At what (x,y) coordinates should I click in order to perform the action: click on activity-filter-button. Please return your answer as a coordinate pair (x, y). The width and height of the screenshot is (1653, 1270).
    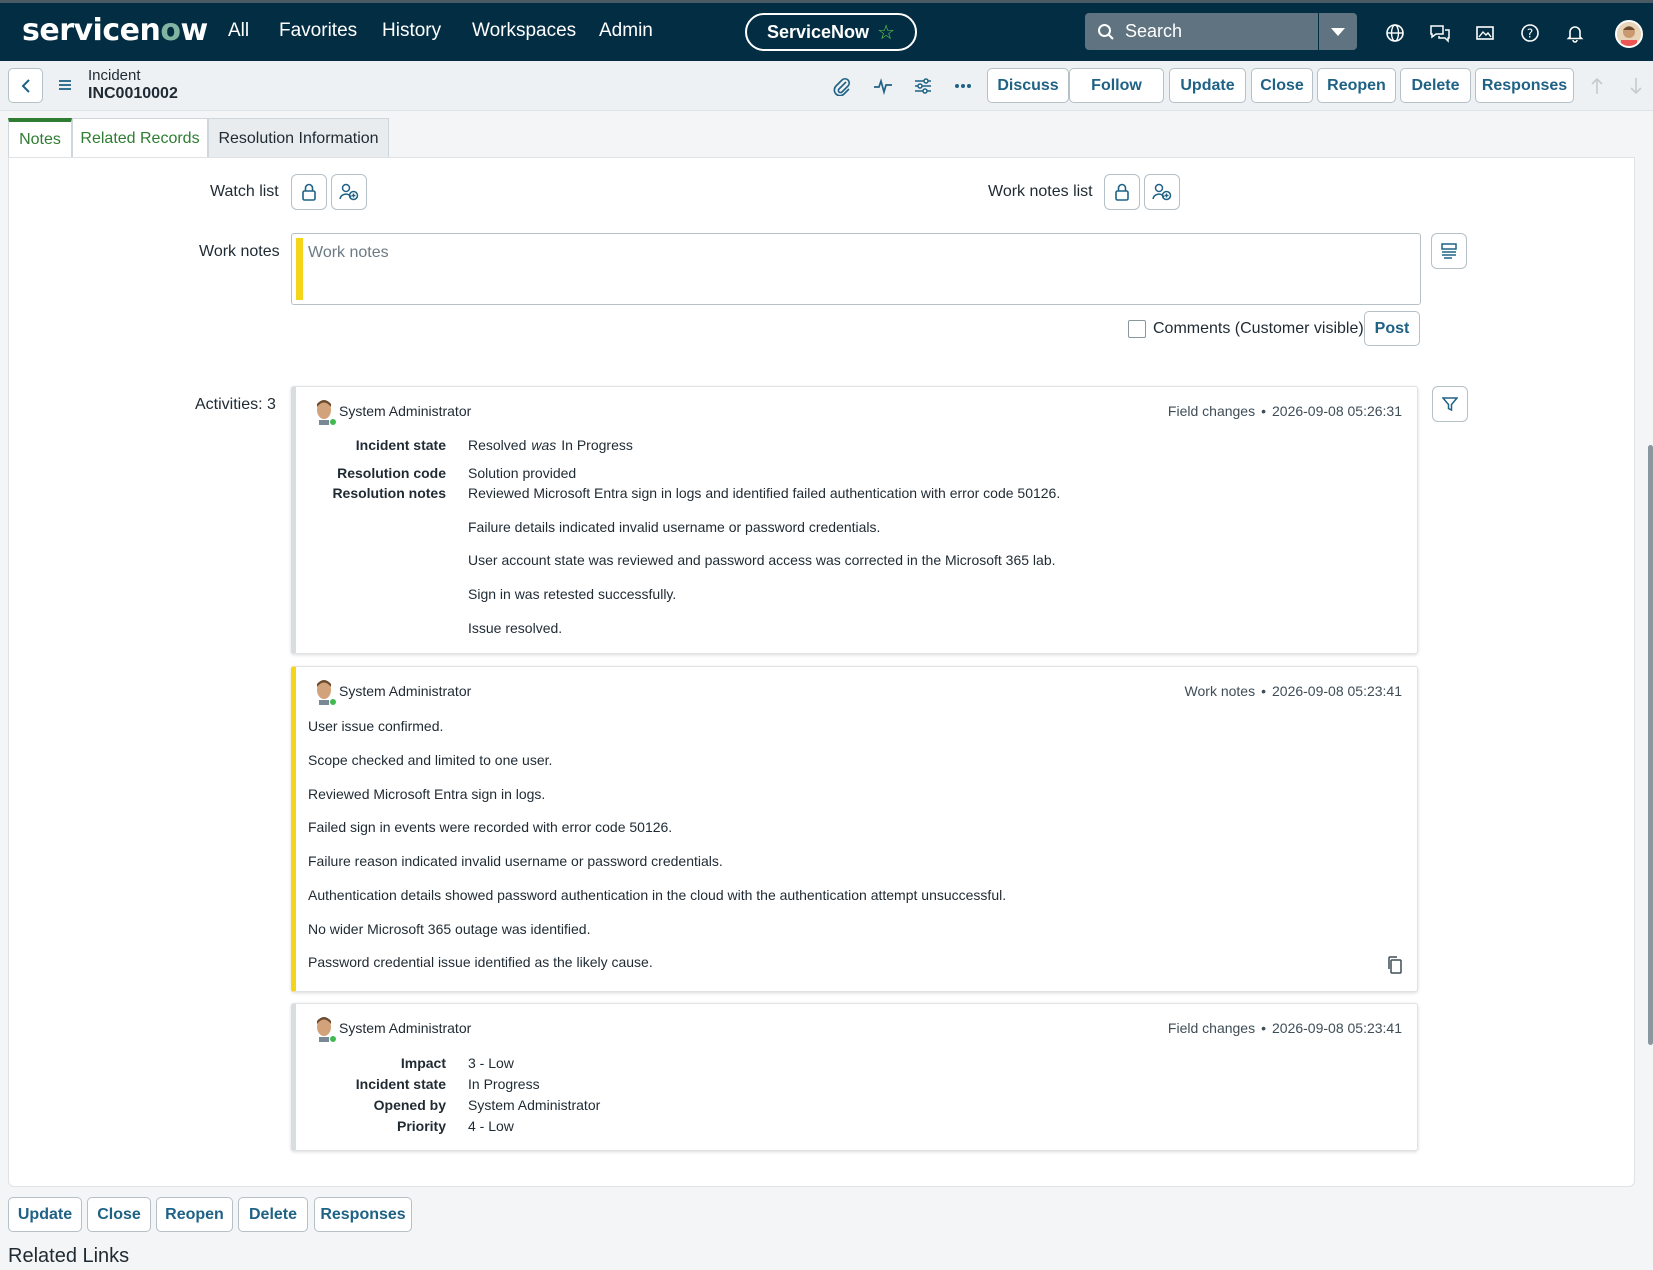
    Looking at the image, I should click on (1450, 404).